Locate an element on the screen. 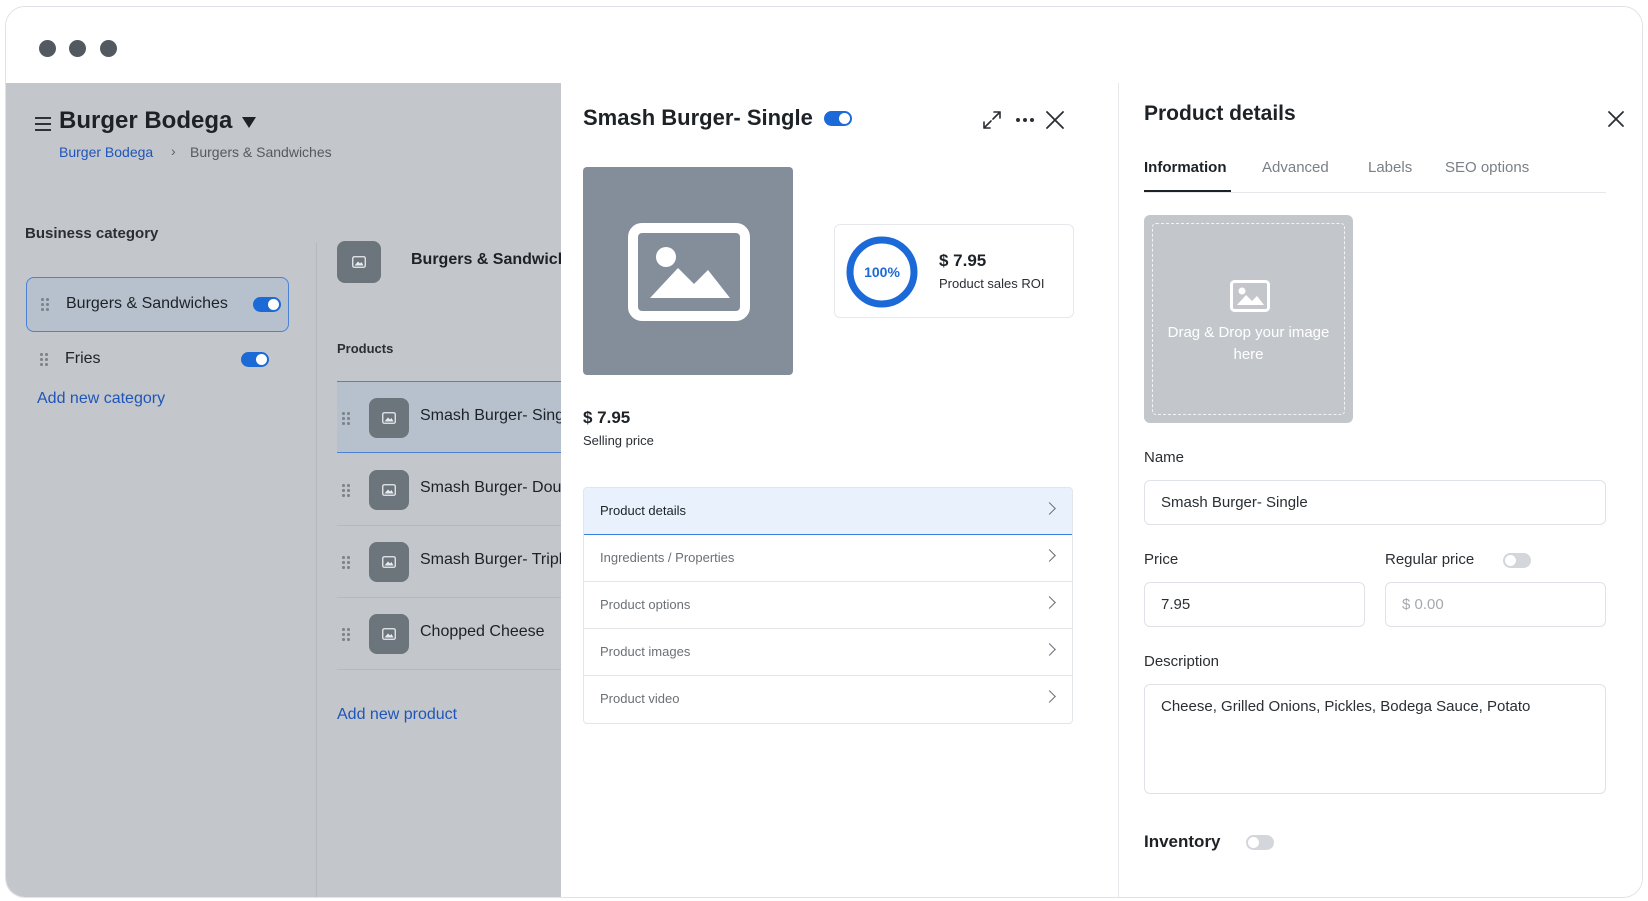 The height and width of the screenshot is (901, 1648). product-row: Chopped Cheese is located at coordinates (449, 634).